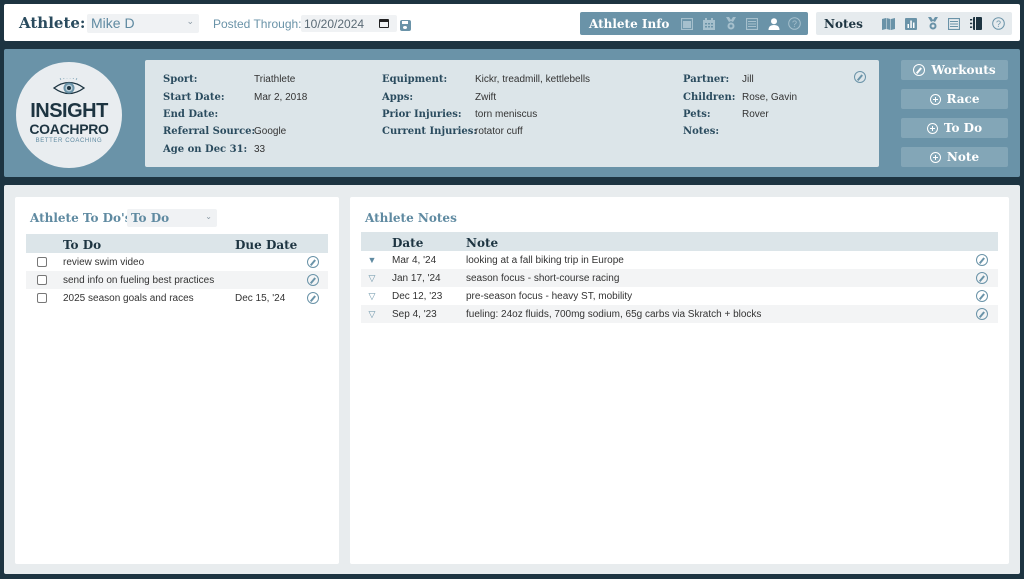  What do you see at coordinates (486, 97) in the screenshot?
I see `info-value: Zwift` at bounding box center [486, 97].